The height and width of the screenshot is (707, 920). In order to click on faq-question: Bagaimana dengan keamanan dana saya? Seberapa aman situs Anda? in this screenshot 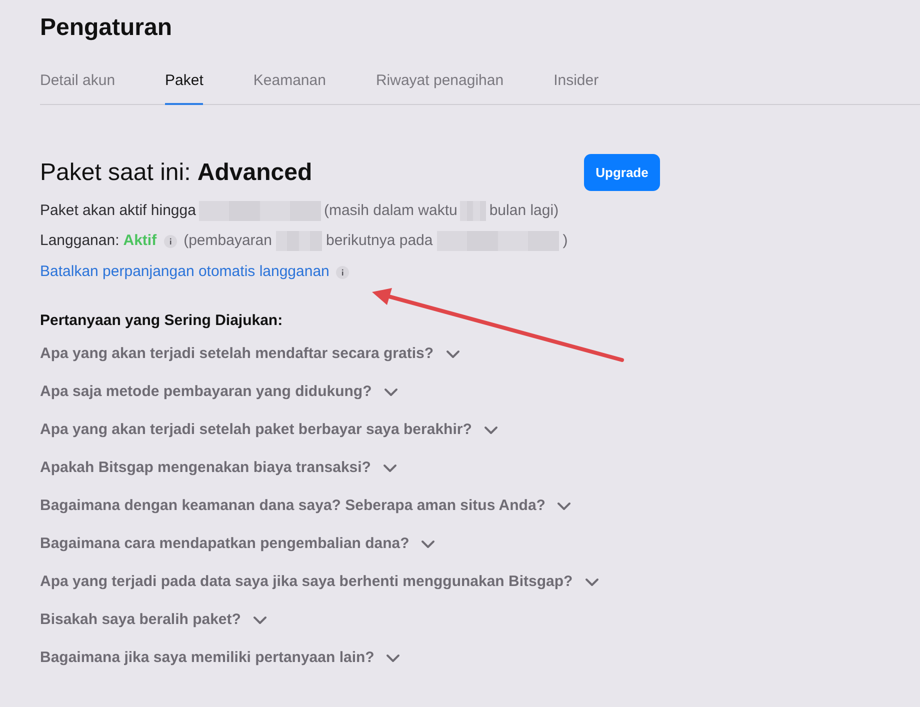, I will do `click(306, 506)`.